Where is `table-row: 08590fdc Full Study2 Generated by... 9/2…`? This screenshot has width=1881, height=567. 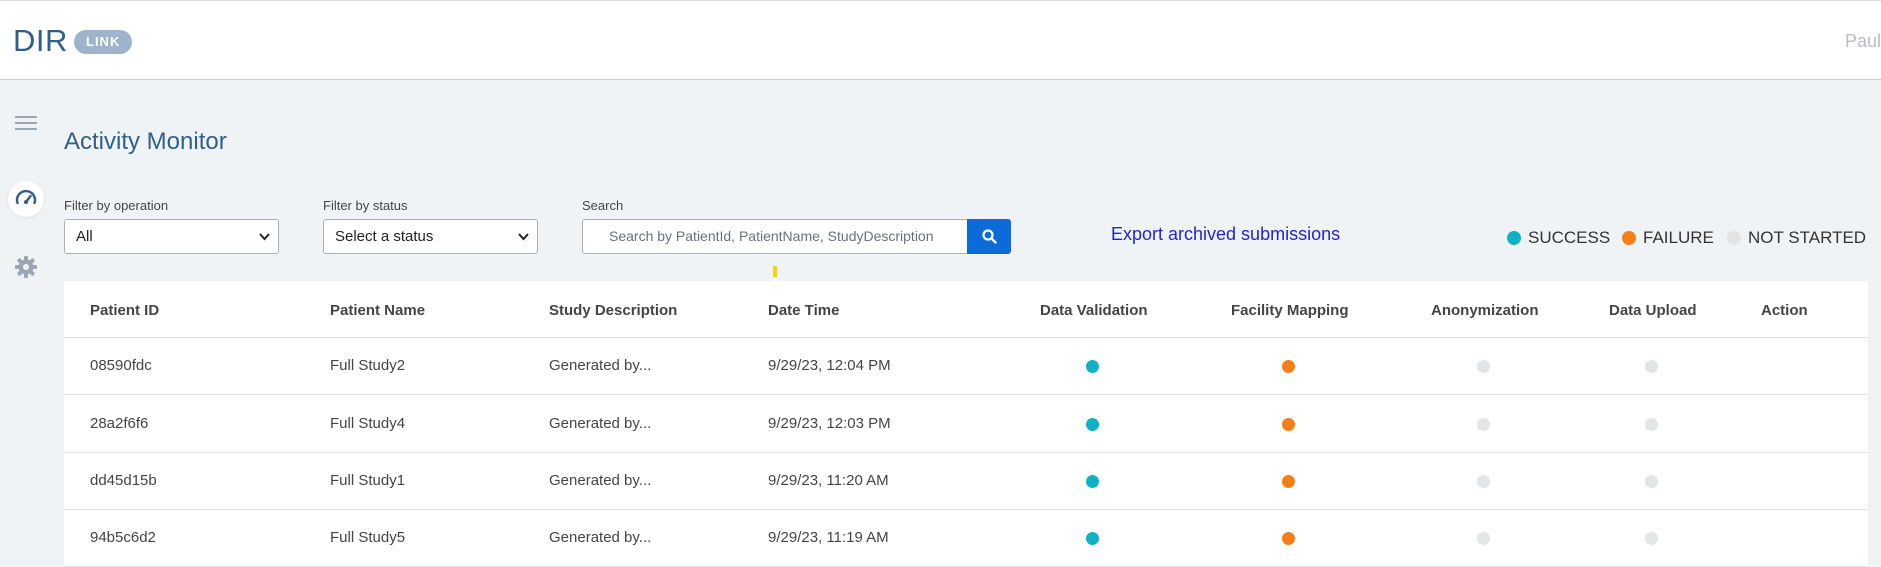
table-row: 08590fdc Full Study2 Generated by... 9/2… is located at coordinates (966, 366).